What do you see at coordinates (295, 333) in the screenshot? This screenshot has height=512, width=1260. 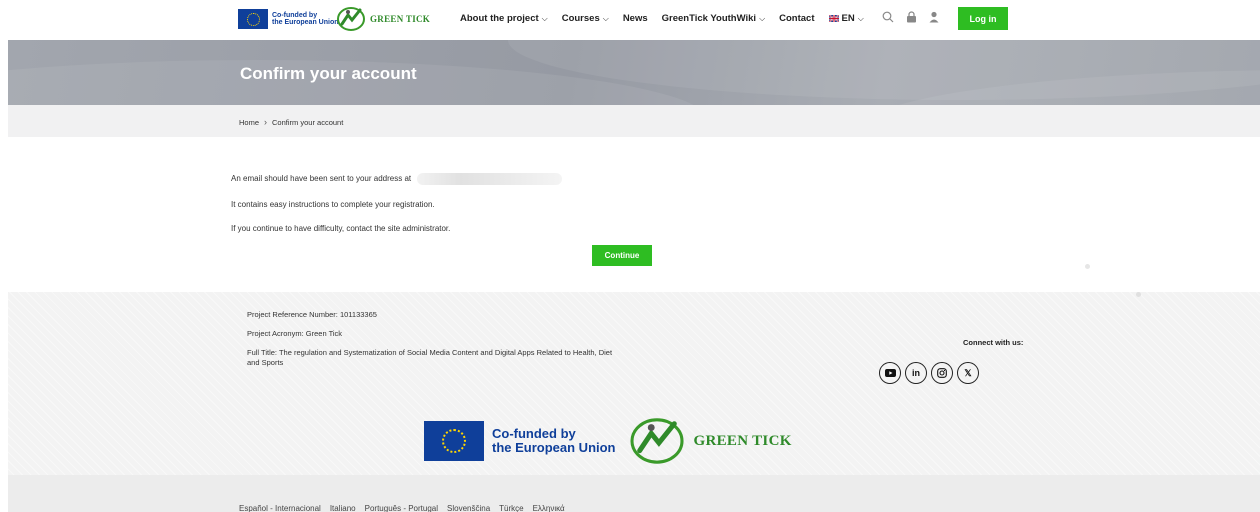 I see `project-acronym: Project Acronym: Green Tick` at bounding box center [295, 333].